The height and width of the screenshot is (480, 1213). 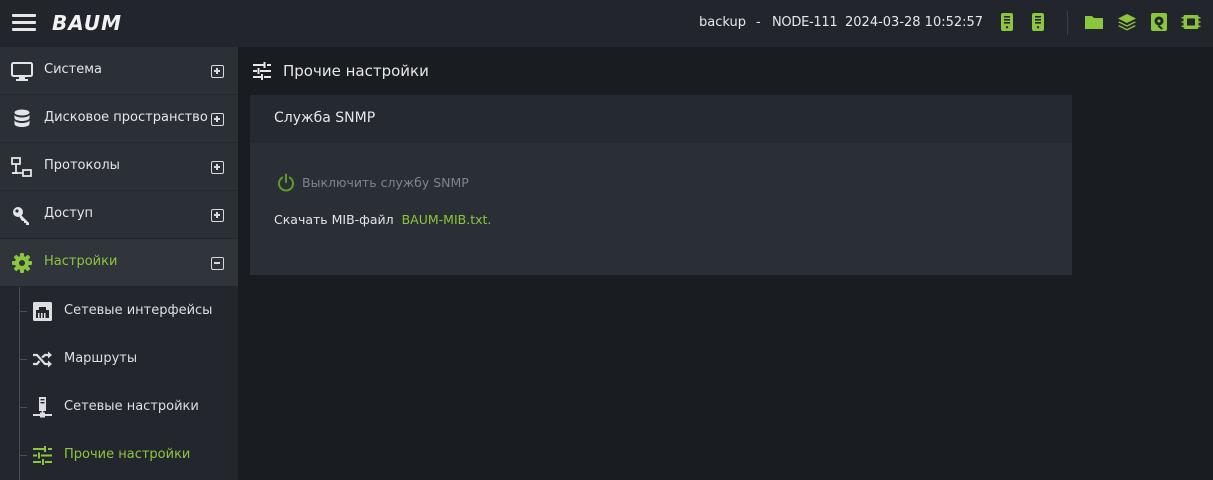 I want to click on sidebar-item-settings: Настройки, so click(x=119, y=263).